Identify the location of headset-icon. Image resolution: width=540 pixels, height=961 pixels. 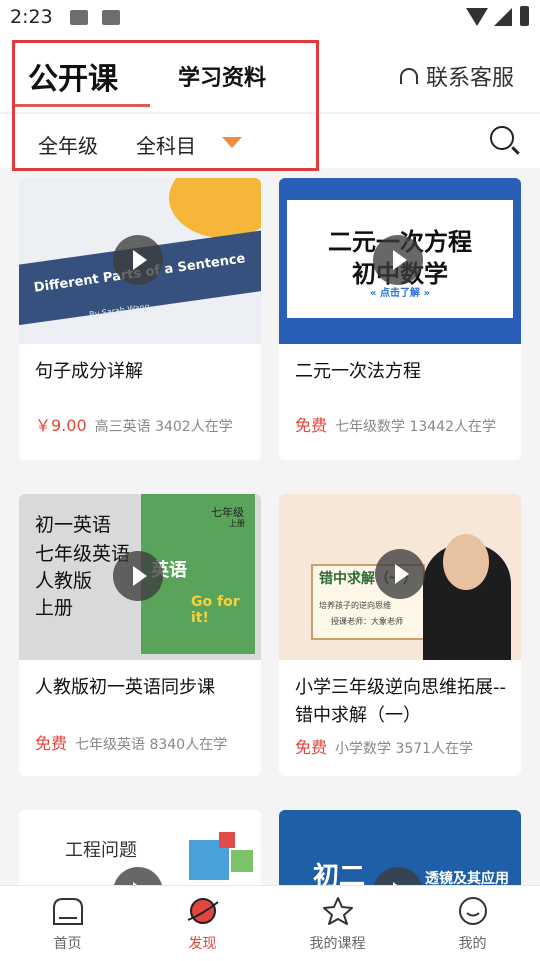
(409, 76).